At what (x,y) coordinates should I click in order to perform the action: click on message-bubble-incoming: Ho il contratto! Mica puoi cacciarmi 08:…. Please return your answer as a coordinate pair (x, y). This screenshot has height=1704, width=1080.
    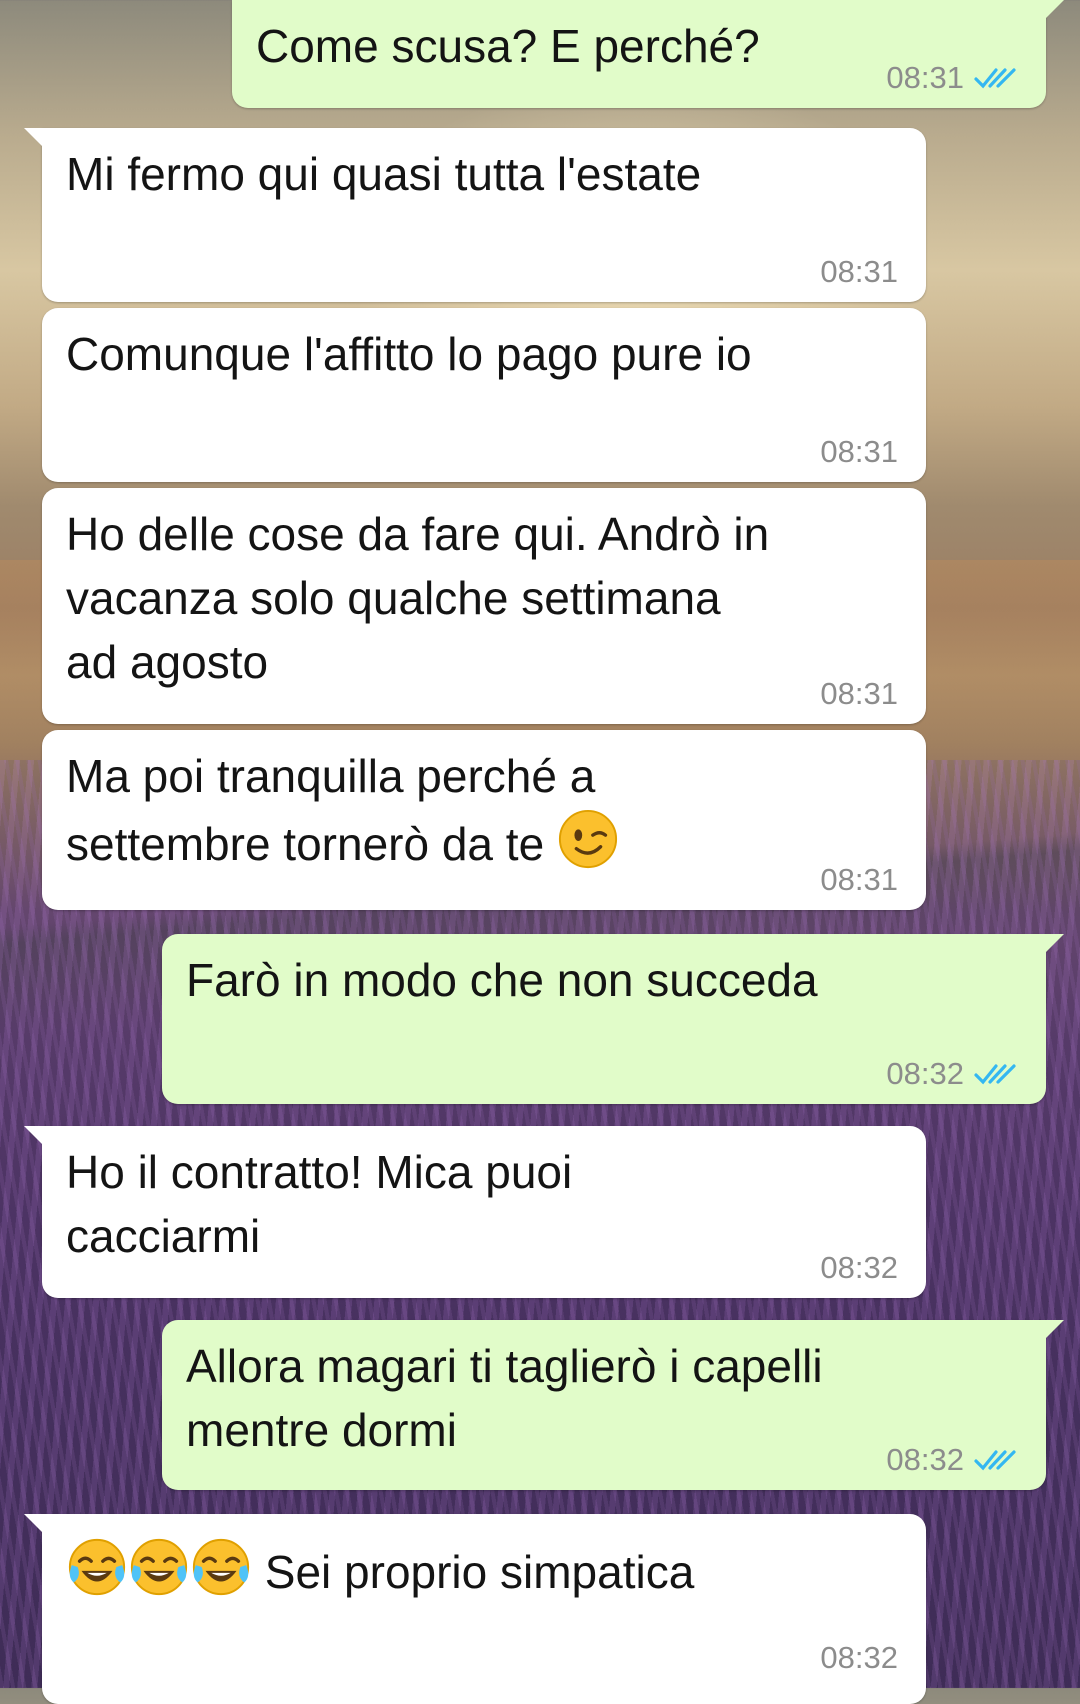
    Looking at the image, I should click on (475, 1212).